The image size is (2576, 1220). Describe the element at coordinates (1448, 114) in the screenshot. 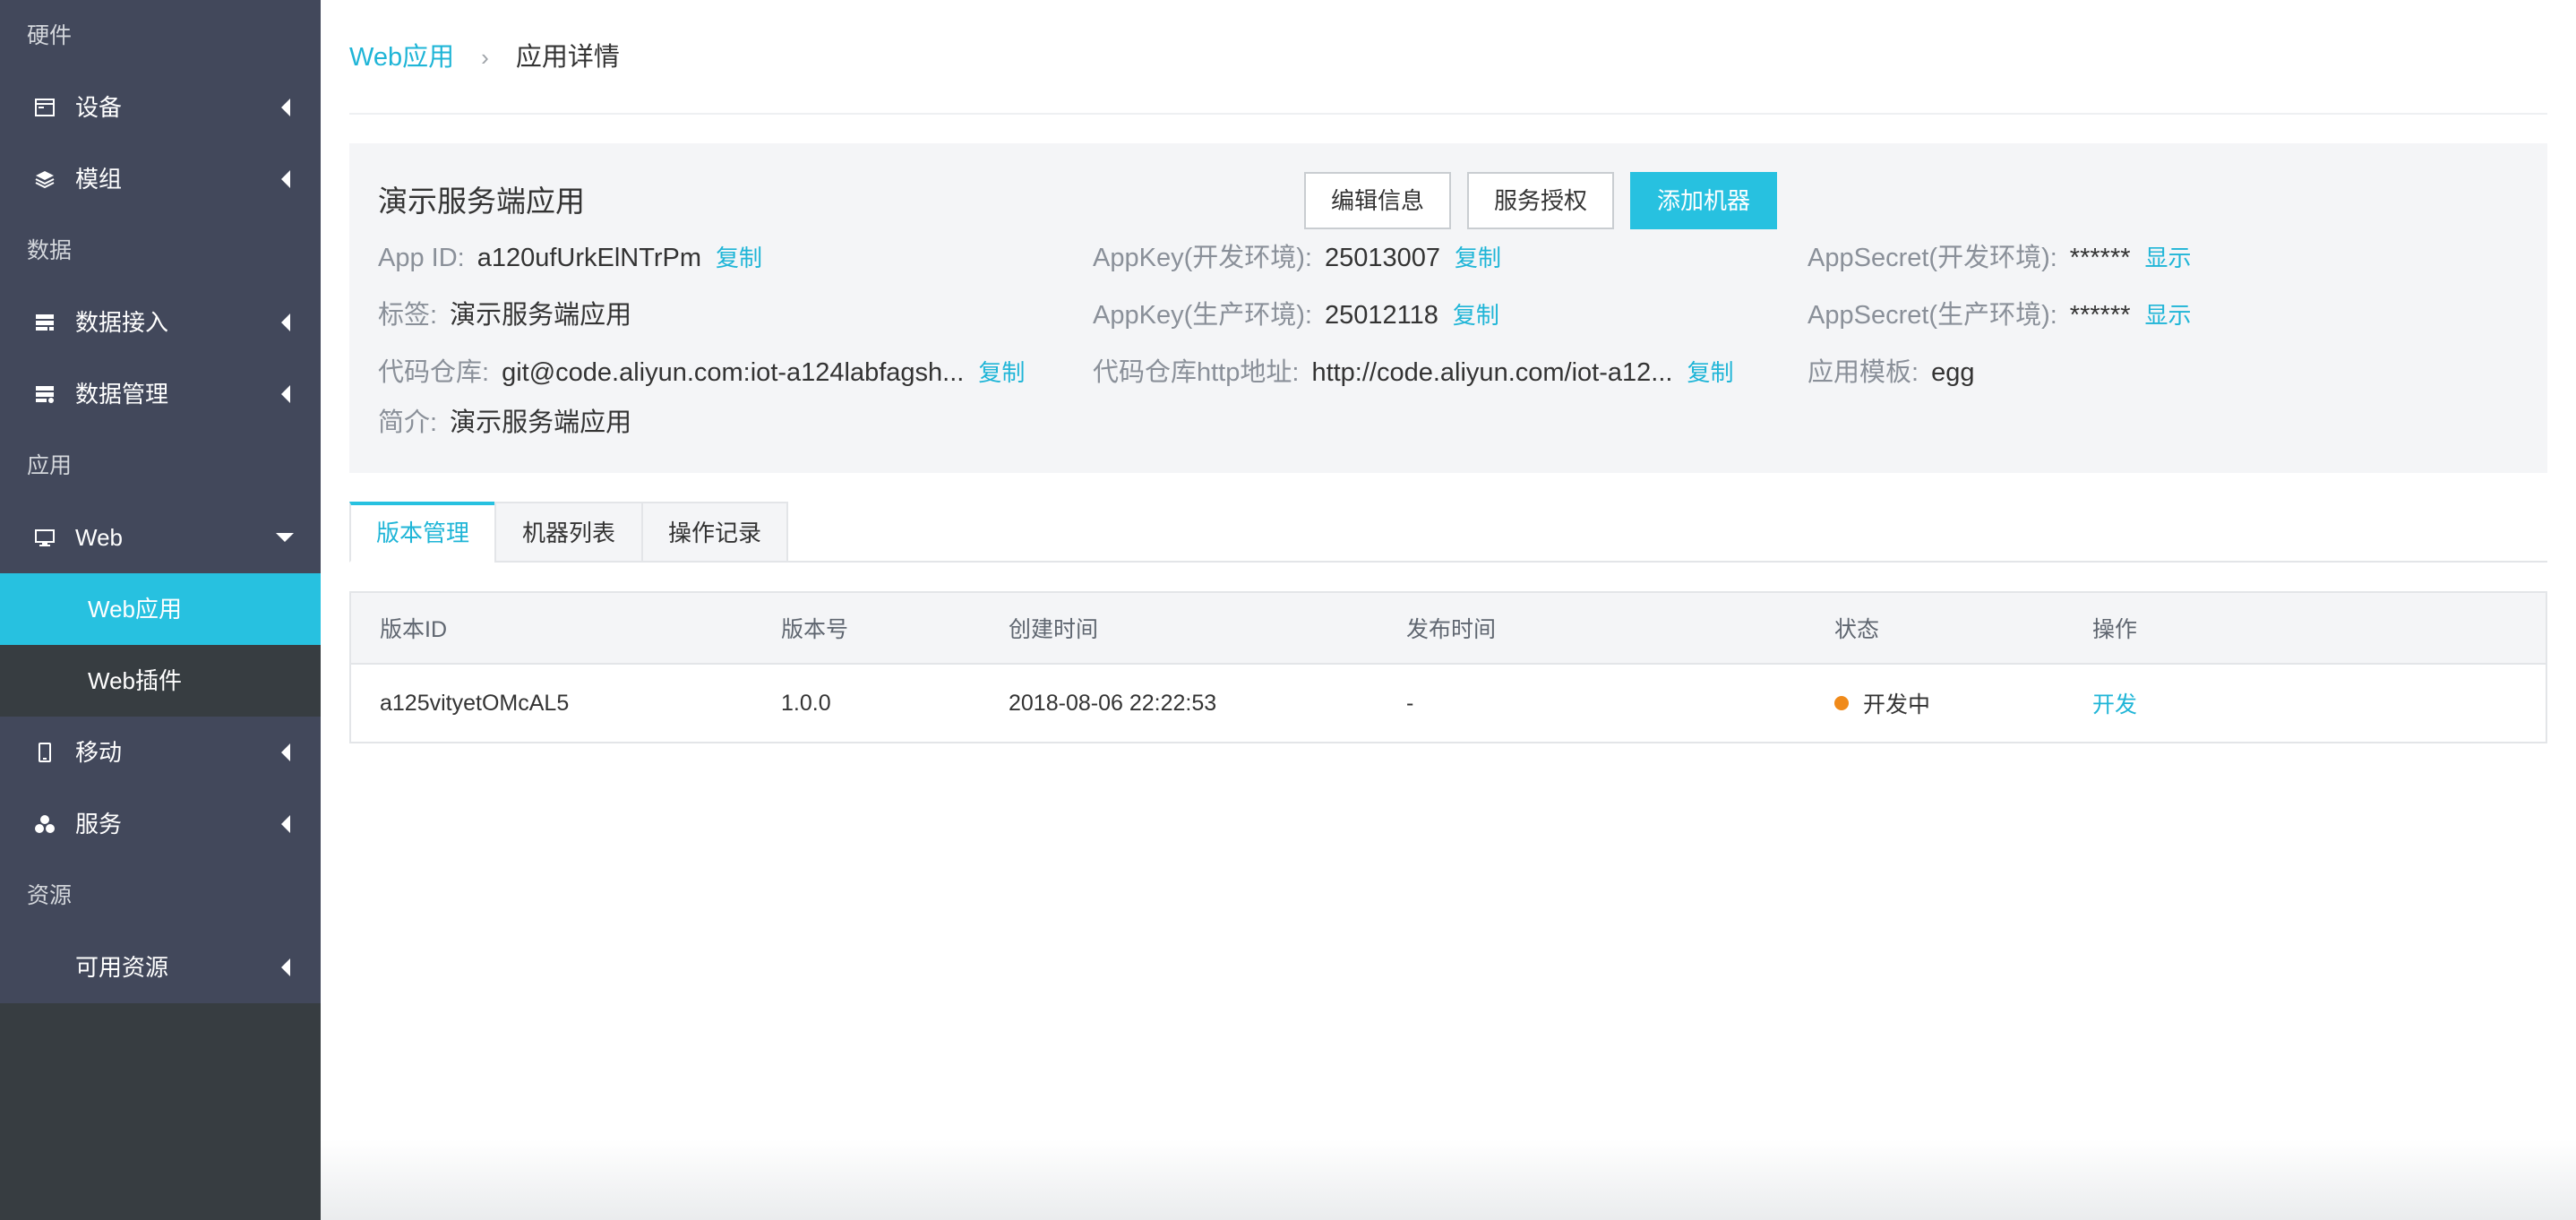

I see `breadcrumb-divider` at that location.